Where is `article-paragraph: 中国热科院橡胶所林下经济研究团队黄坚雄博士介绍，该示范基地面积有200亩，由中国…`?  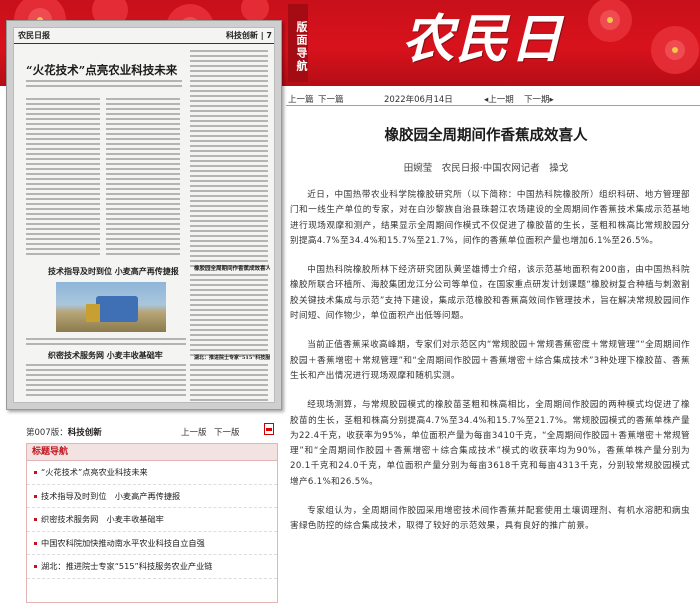 article-paragraph: 中国热科院橡胶所林下经济研究团队黄坚雄博士介绍，该示范基地面积有200亩，由中国… is located at coordinates (490, 293).